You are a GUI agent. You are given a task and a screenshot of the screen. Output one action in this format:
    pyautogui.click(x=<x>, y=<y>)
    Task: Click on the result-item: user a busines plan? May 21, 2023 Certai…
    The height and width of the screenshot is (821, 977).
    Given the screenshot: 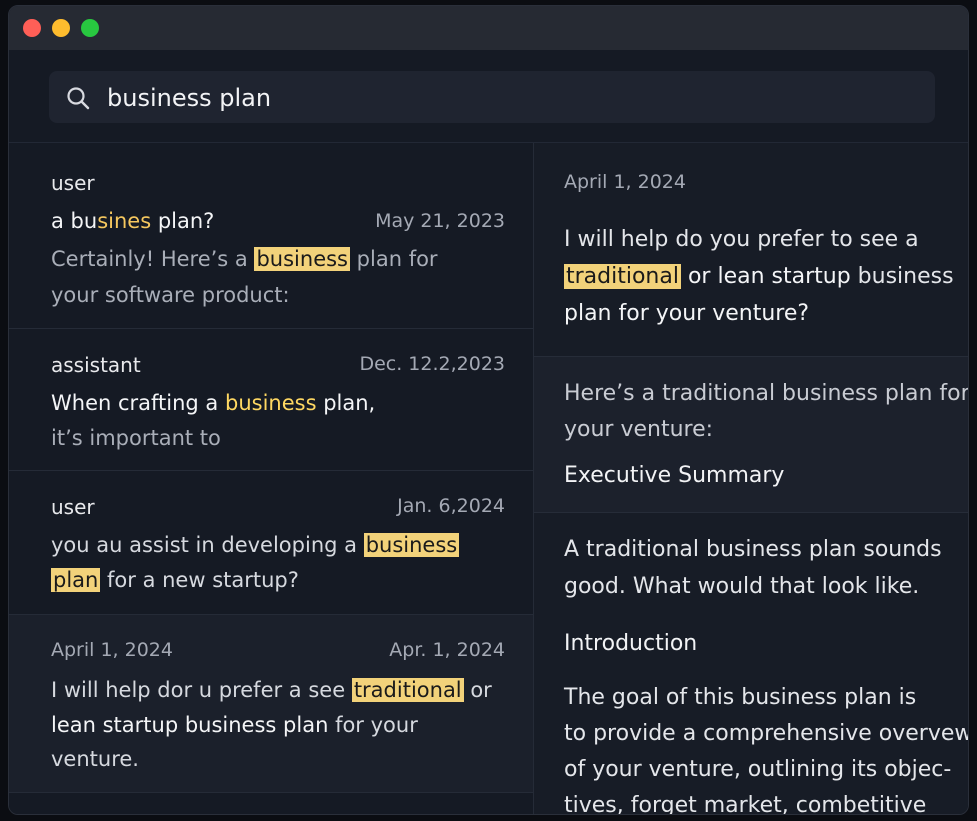 What is the action you would take?
    pyautogui.click(x=271, y=236)
    